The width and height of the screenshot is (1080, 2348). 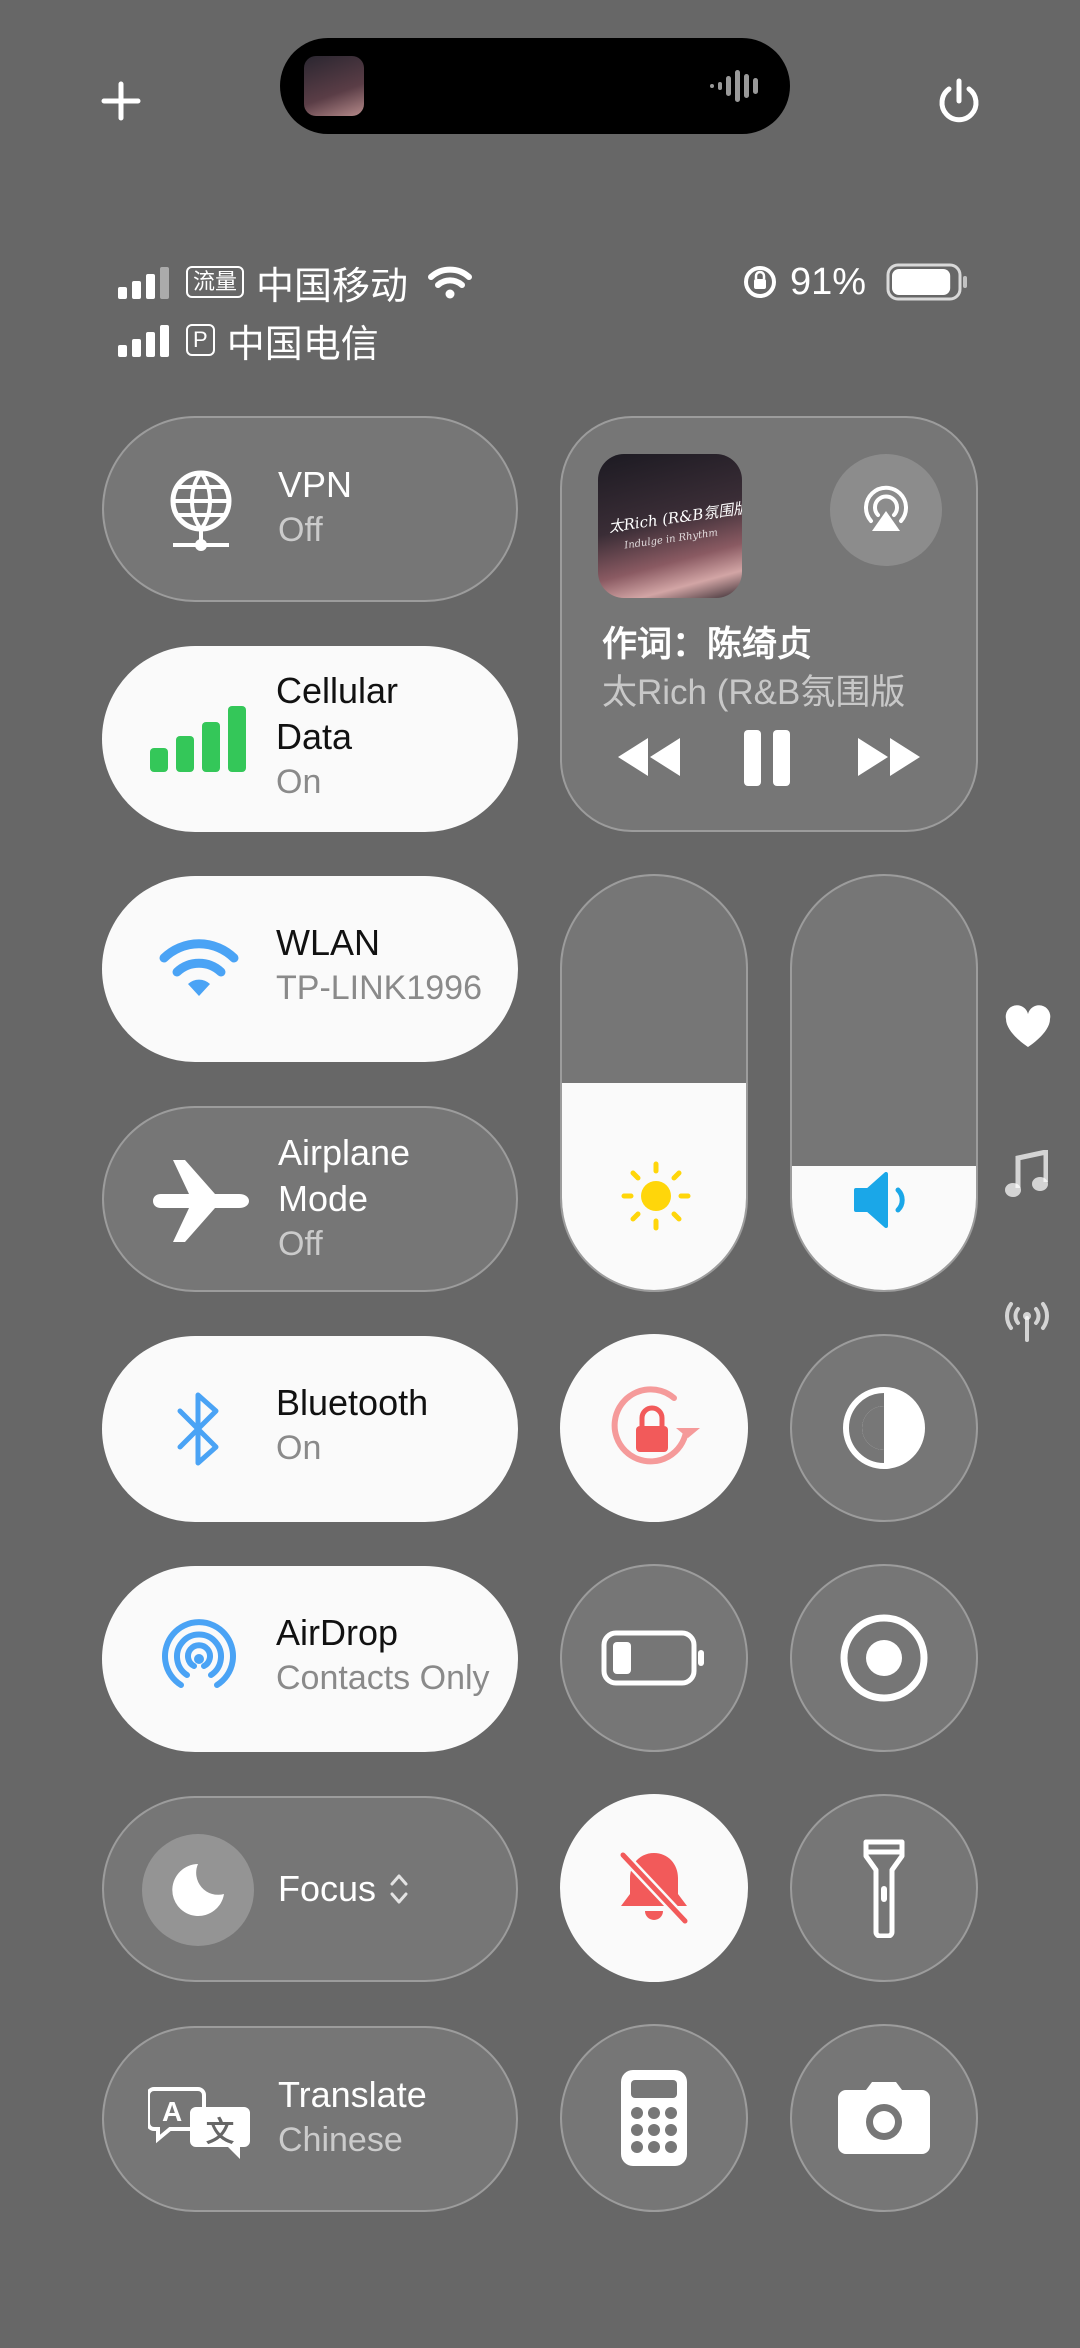 What do you see at coordinates (334, 86) in the screenshot?
I see `island-artwork` at bounding box center [334, 86].